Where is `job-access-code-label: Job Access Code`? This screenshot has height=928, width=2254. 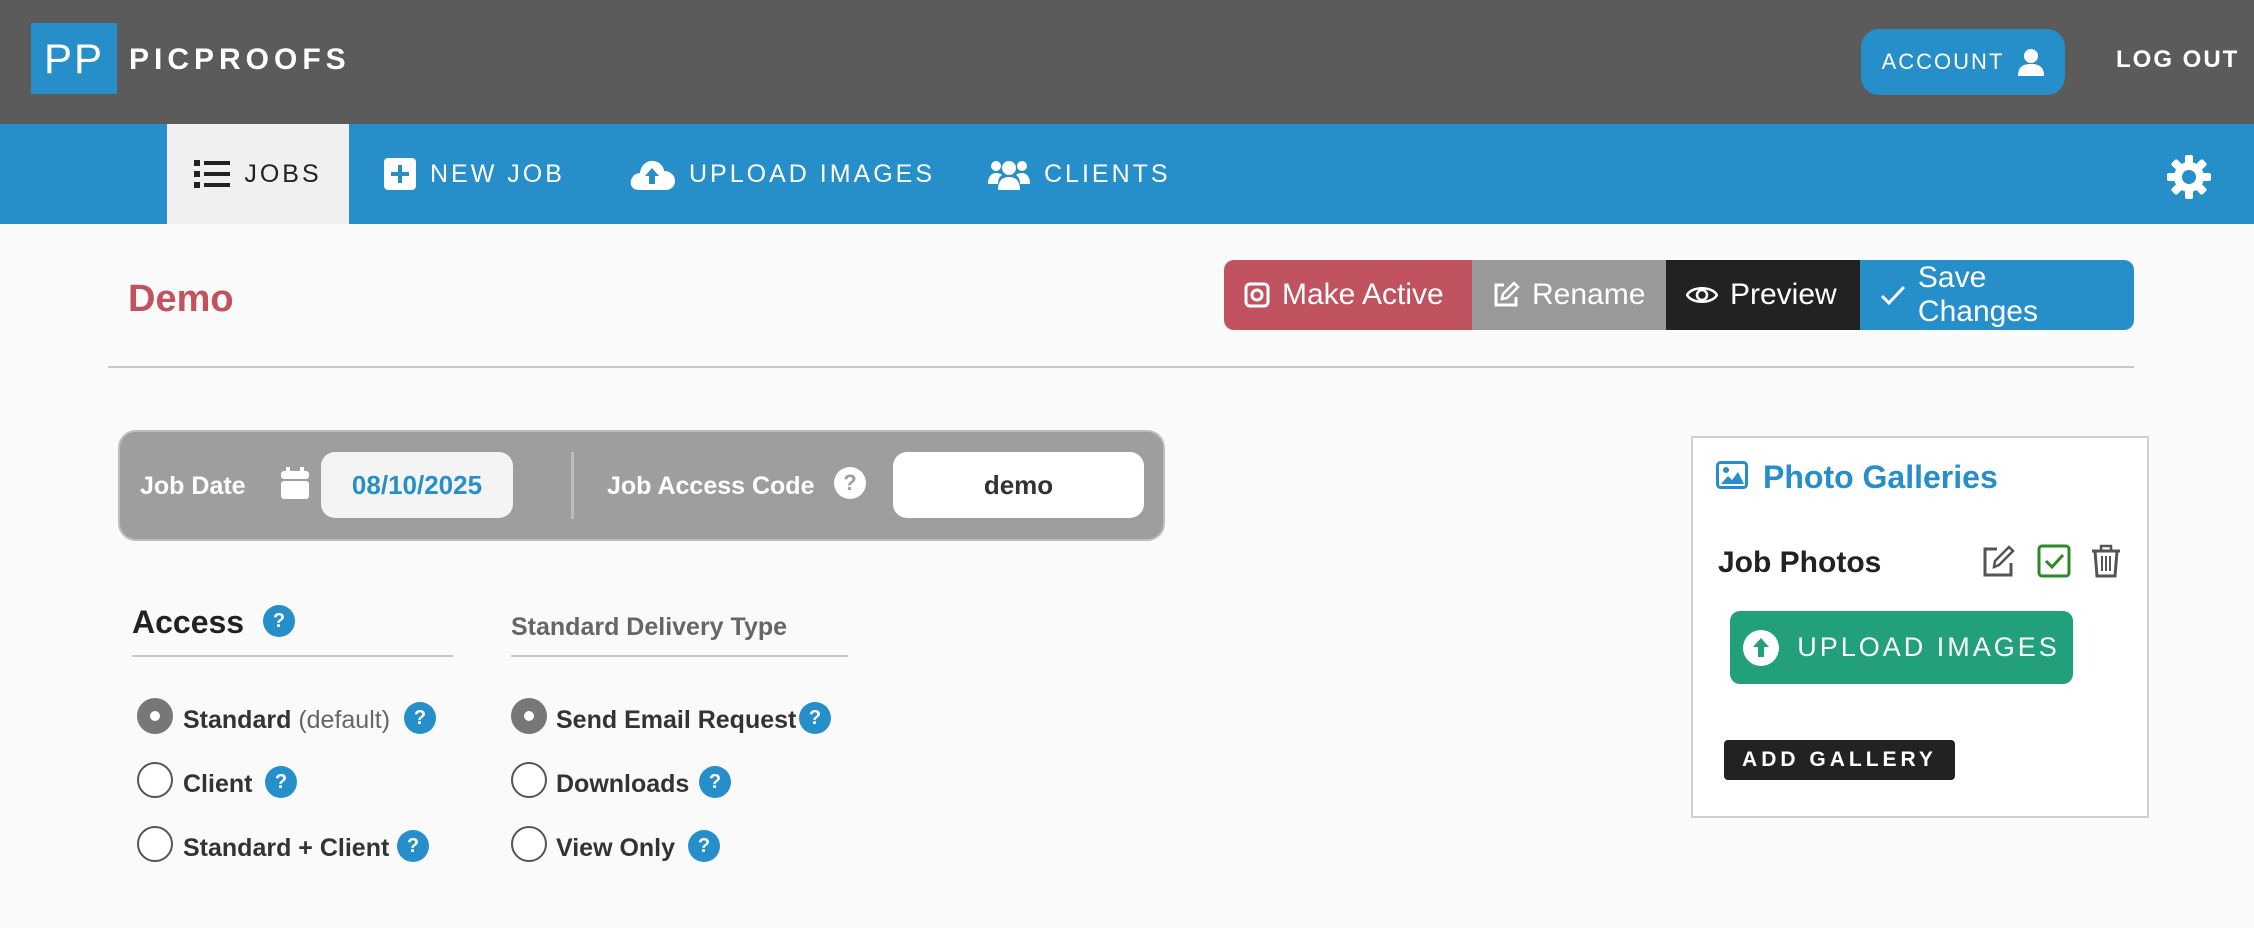
job-access-code-label: Job Access Code is located at coordinates (711, 486).